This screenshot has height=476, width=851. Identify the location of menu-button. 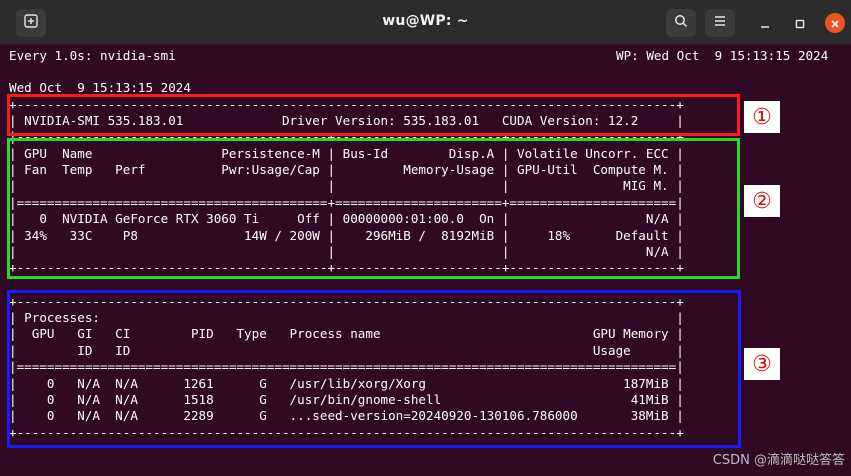
(720, 23).